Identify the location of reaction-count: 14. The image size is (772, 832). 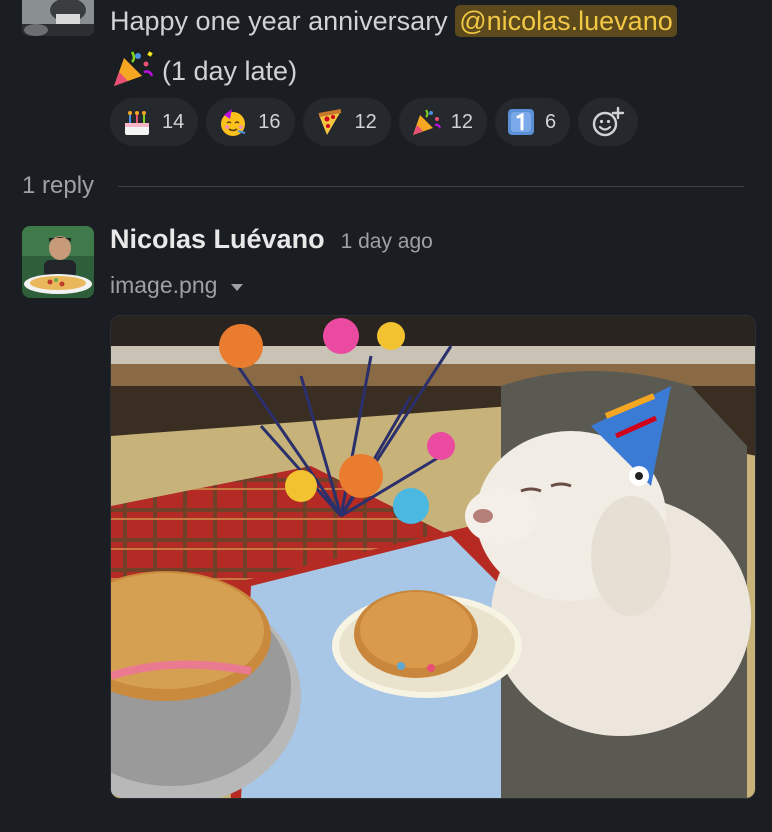
(173, 121).